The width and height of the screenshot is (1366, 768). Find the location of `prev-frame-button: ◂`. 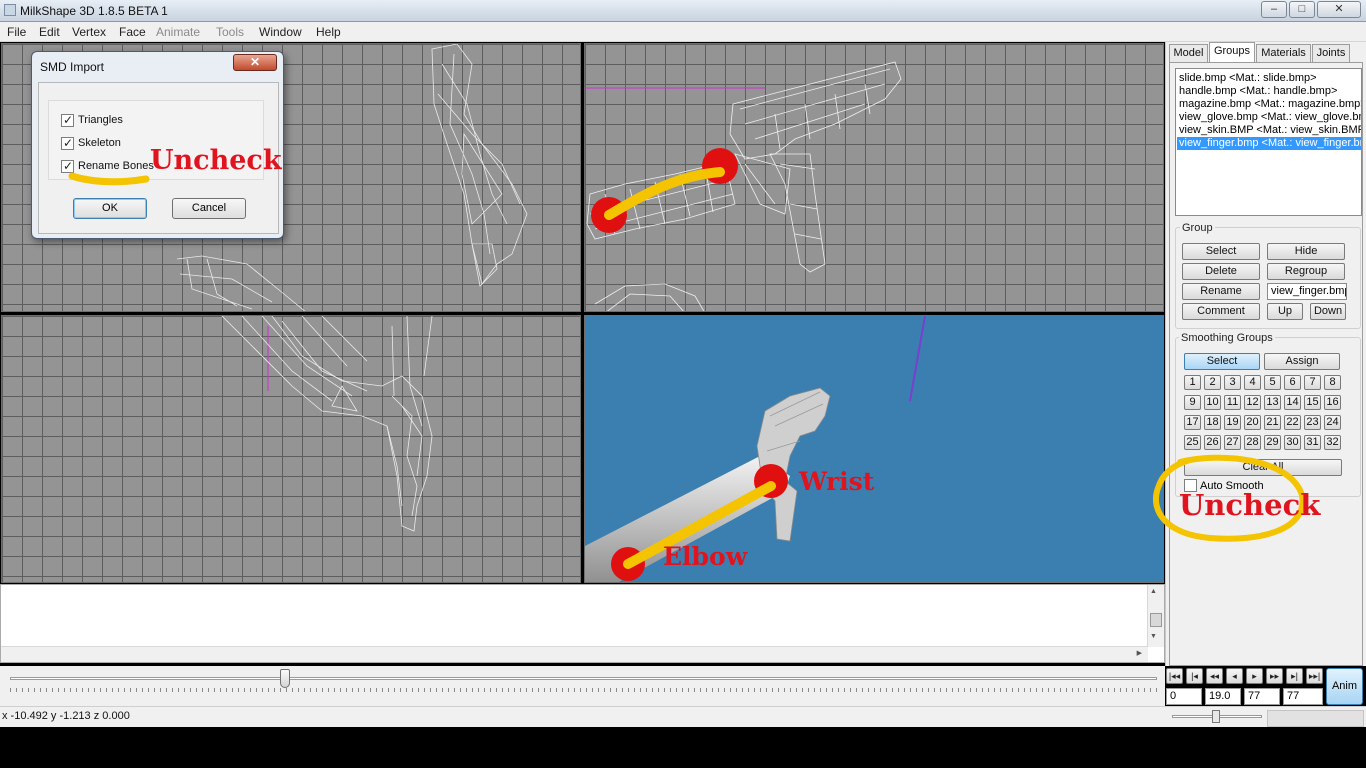

prev-frame-button: ◂ is located at coordinates (1234, 676).